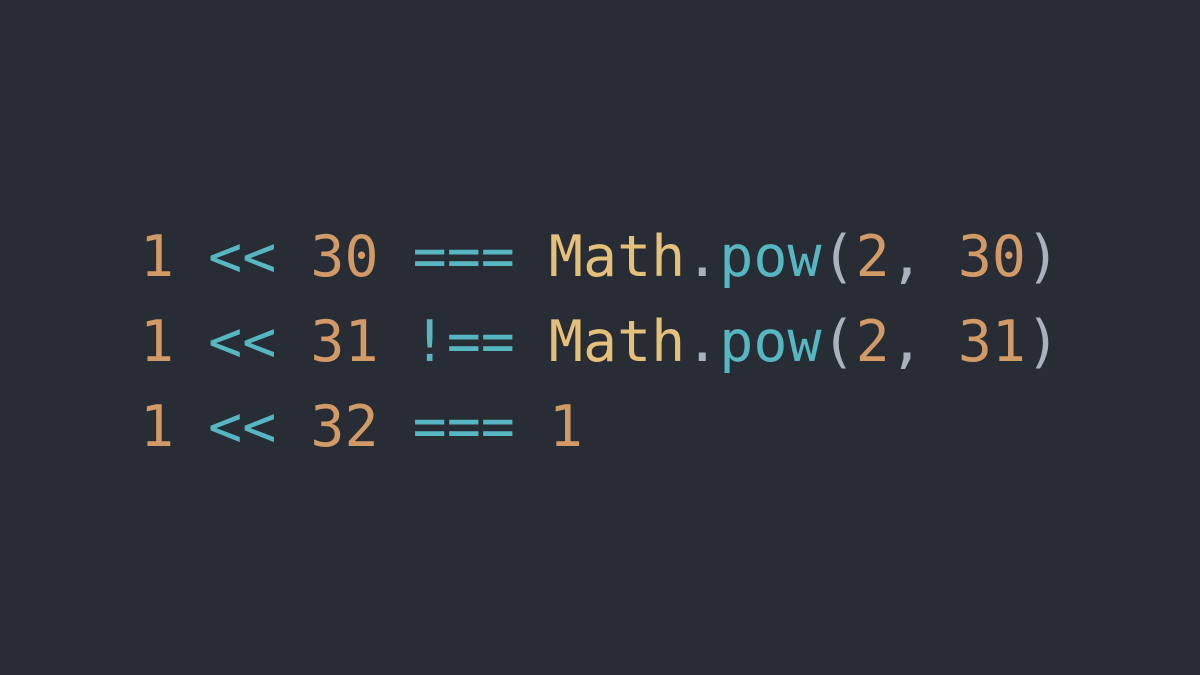 The image size is (1200, 675). I want to click on operator-token: !==, so click(463, 342).